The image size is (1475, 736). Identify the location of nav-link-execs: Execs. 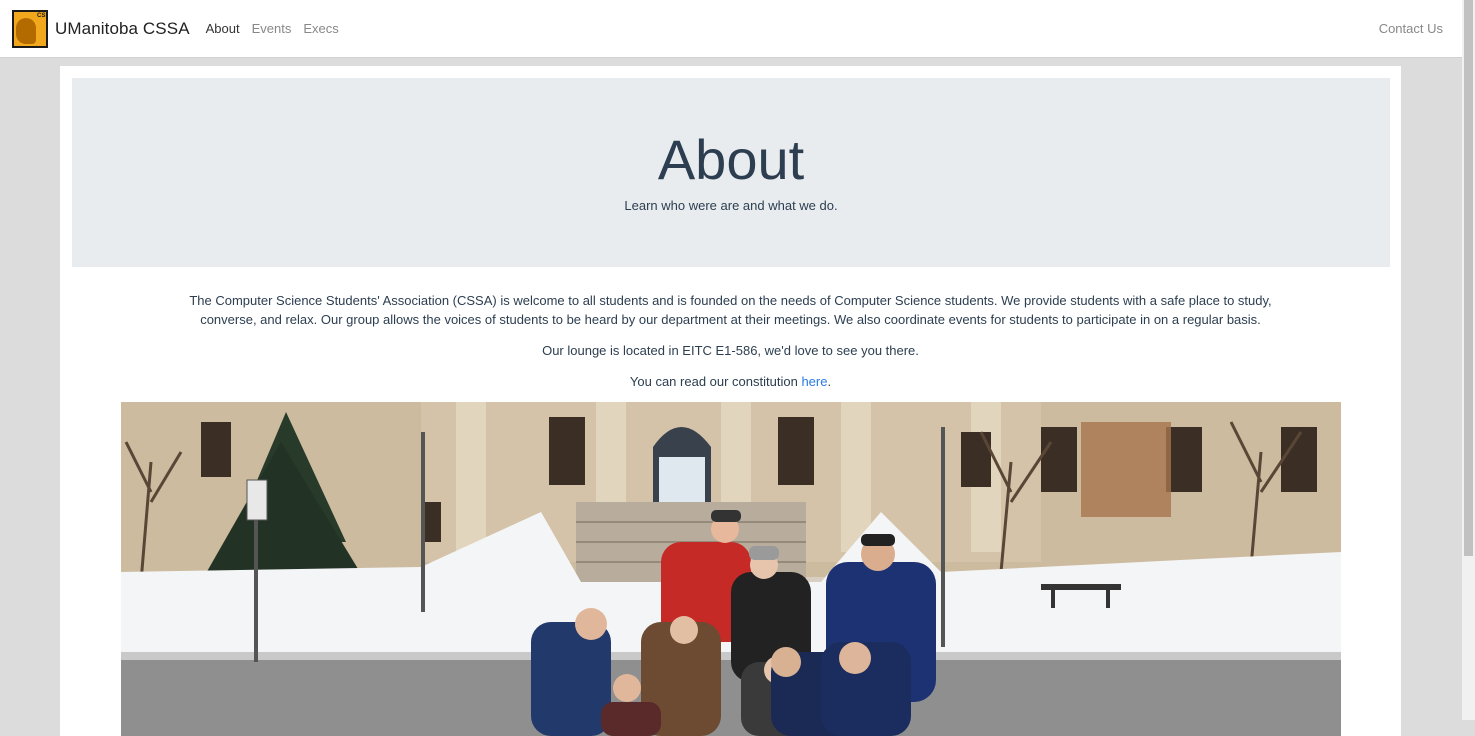
(320, 28).